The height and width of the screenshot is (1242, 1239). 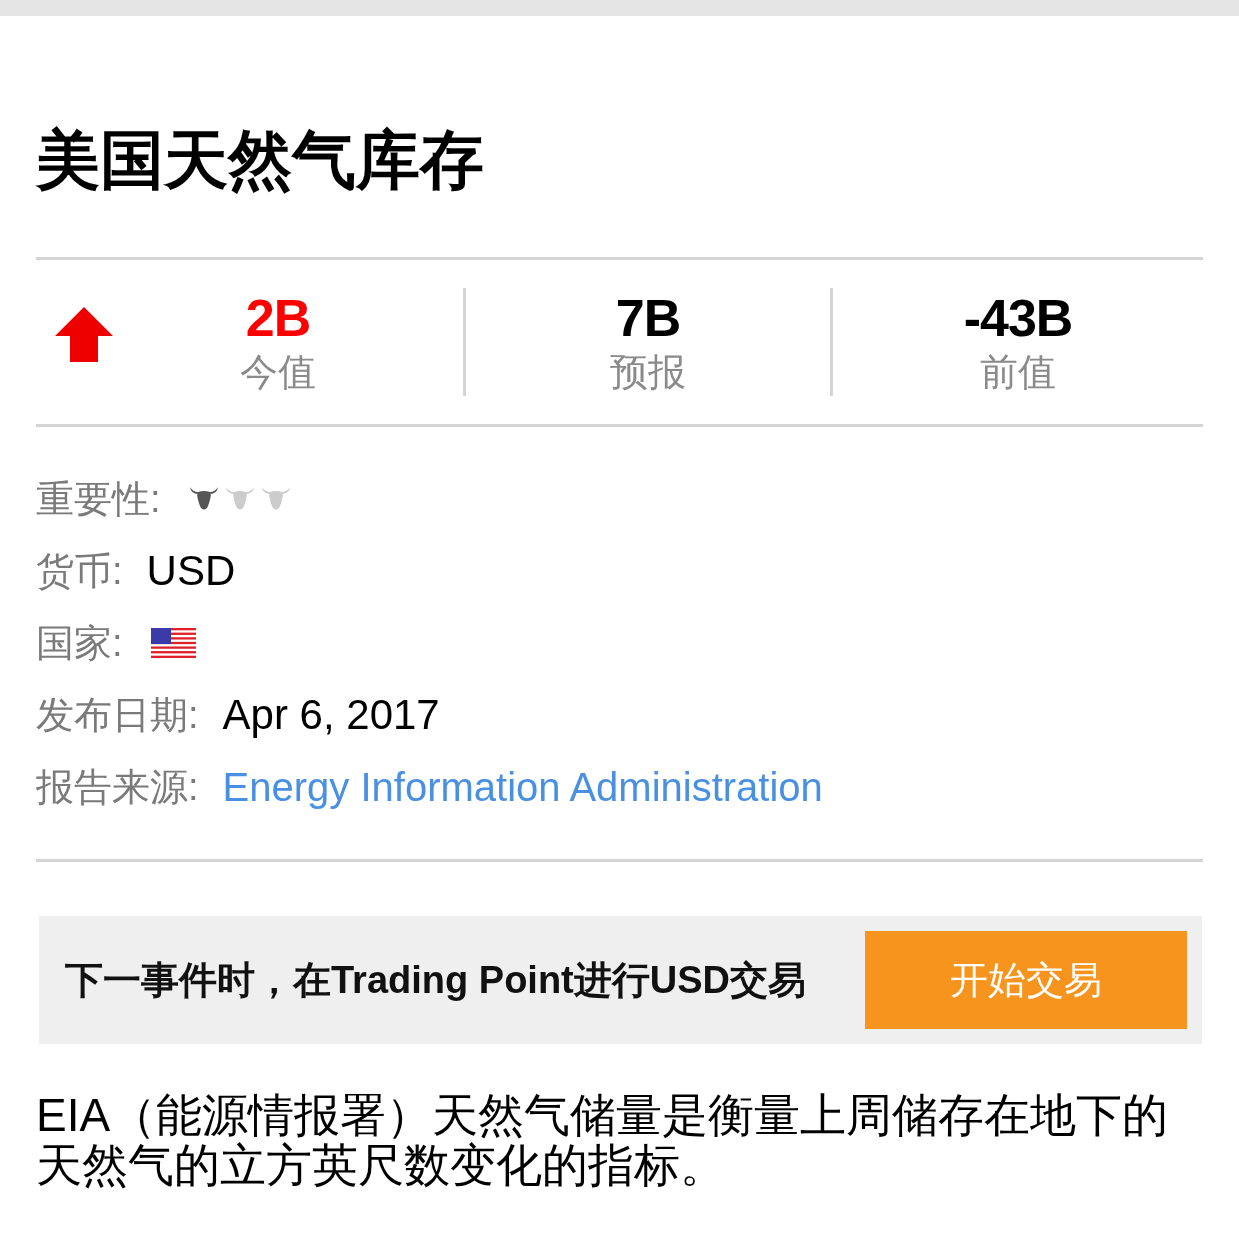 I want to click on us-flag-icon, so click(x=173, y=643).